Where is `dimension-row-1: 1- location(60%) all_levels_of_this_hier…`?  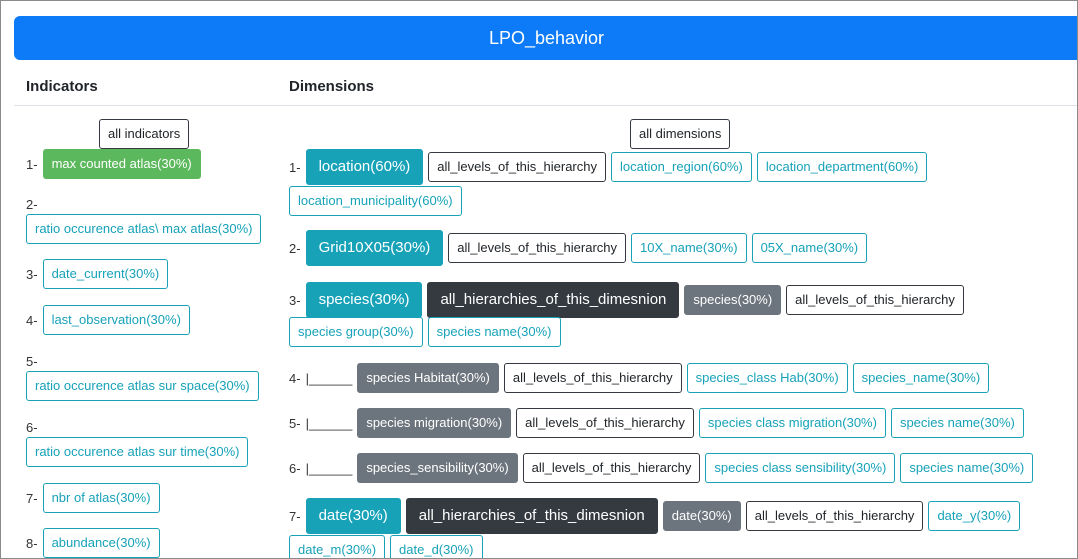
dimension-row-1: 1- location(60%) all_levels_of_this_hier… is located at coordinates (608, 167).